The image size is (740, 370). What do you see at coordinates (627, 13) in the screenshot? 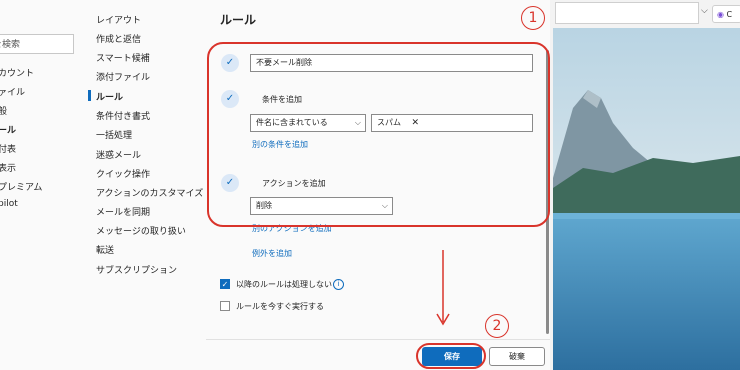
I see `address-bar` at bounding box center [627, 13].